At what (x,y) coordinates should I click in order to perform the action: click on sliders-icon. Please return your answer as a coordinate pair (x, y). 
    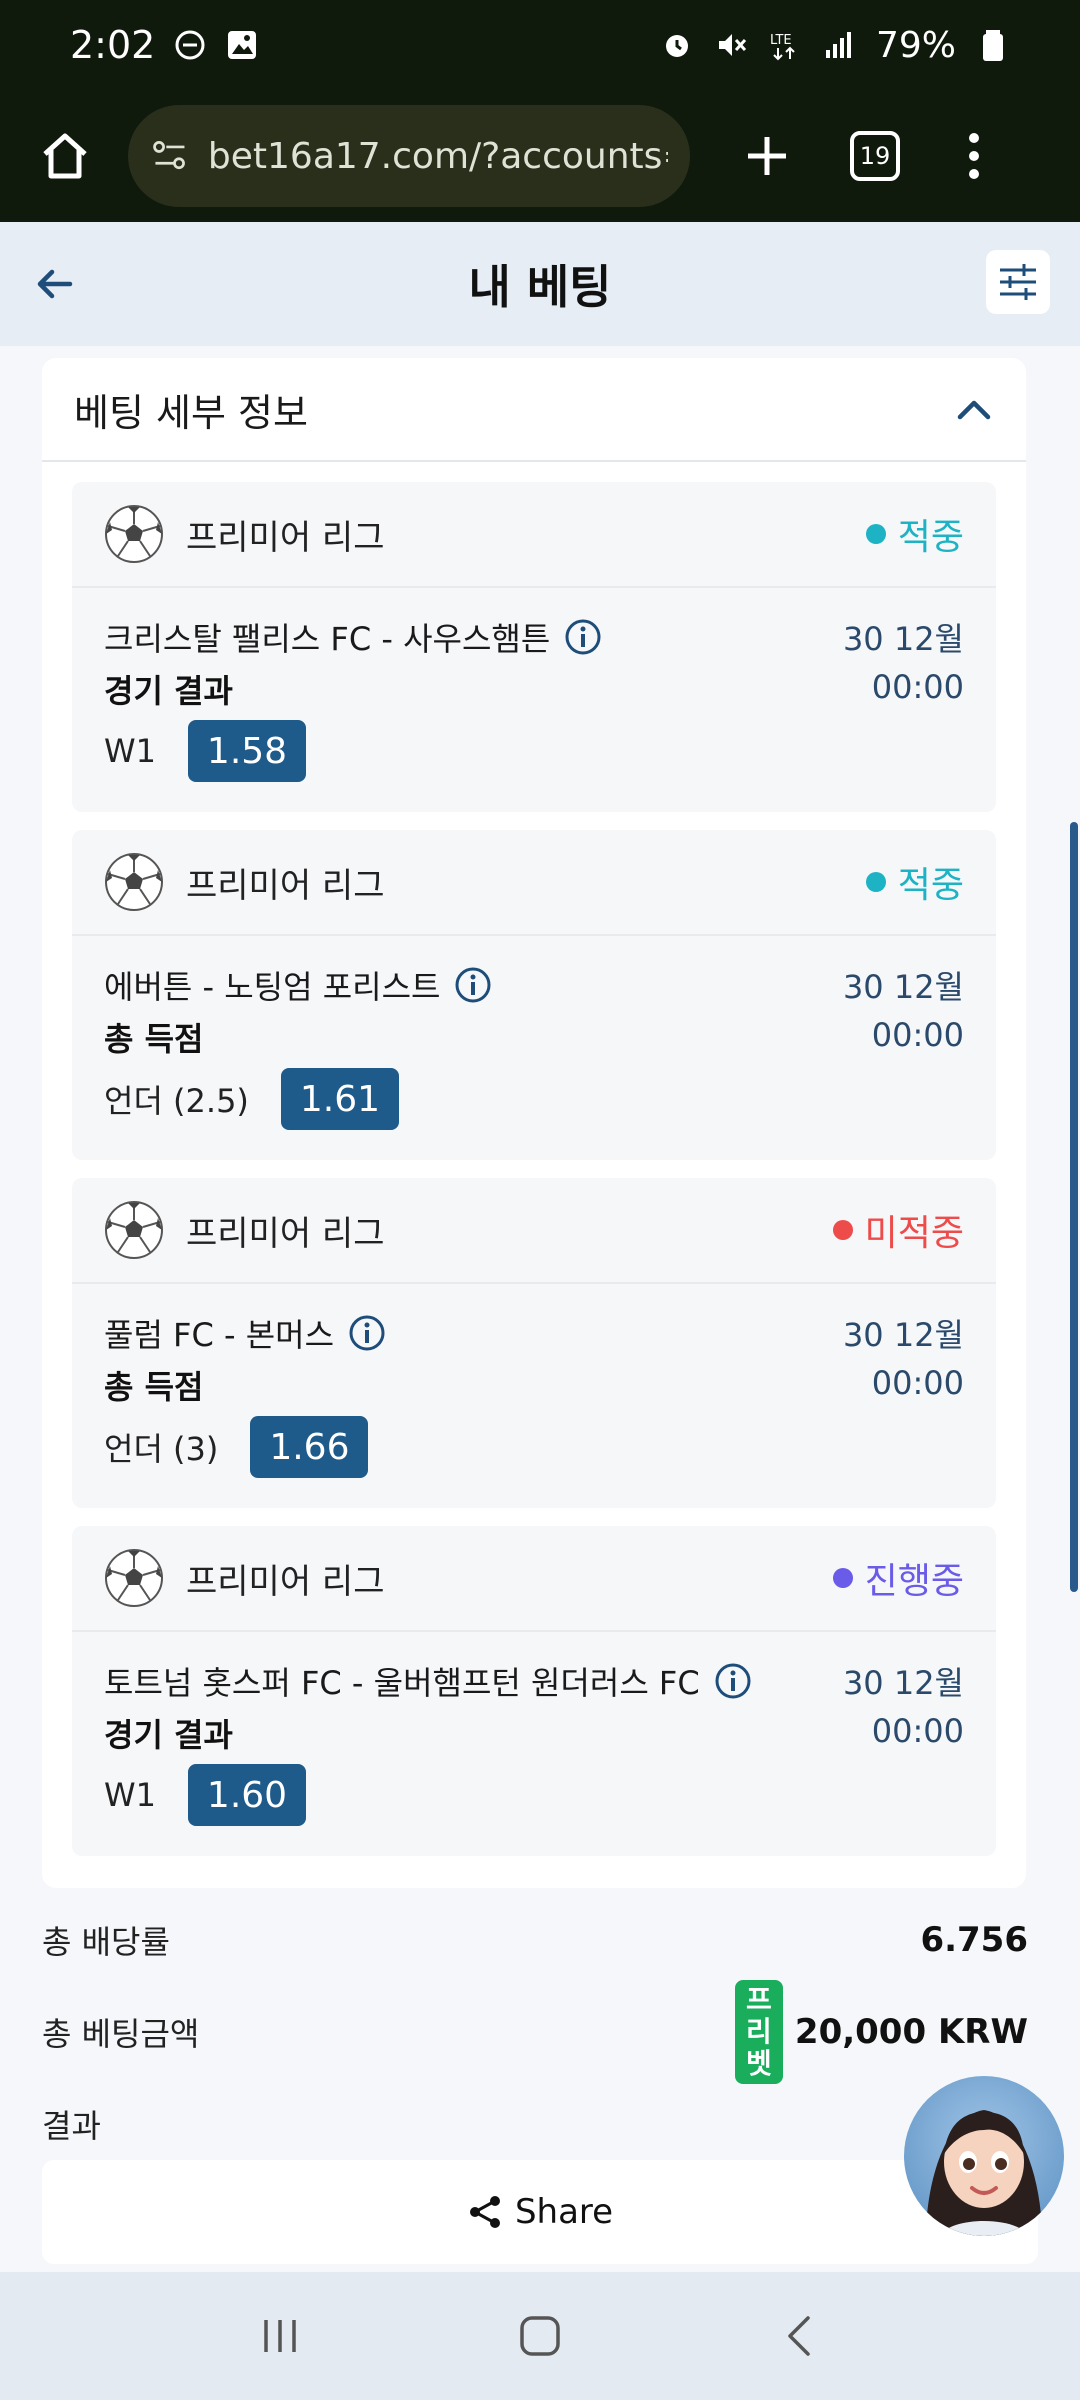
    Looking at the image, I should click on (1018, 282).